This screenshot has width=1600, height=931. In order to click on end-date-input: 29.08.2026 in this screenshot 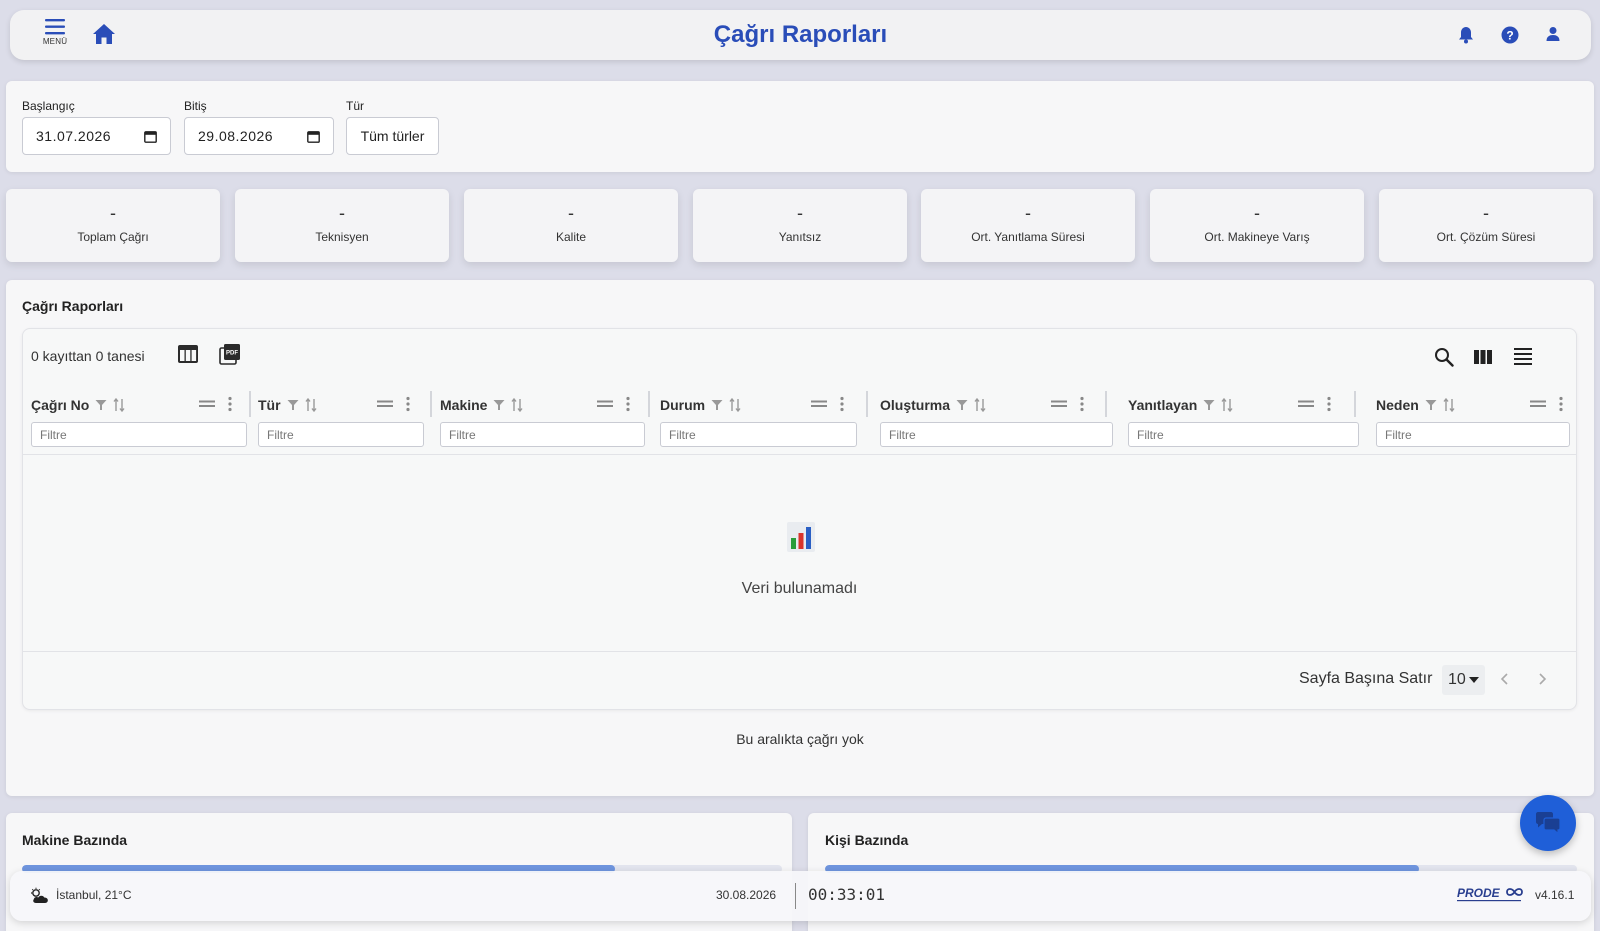, I will do `click(259, 136)`.